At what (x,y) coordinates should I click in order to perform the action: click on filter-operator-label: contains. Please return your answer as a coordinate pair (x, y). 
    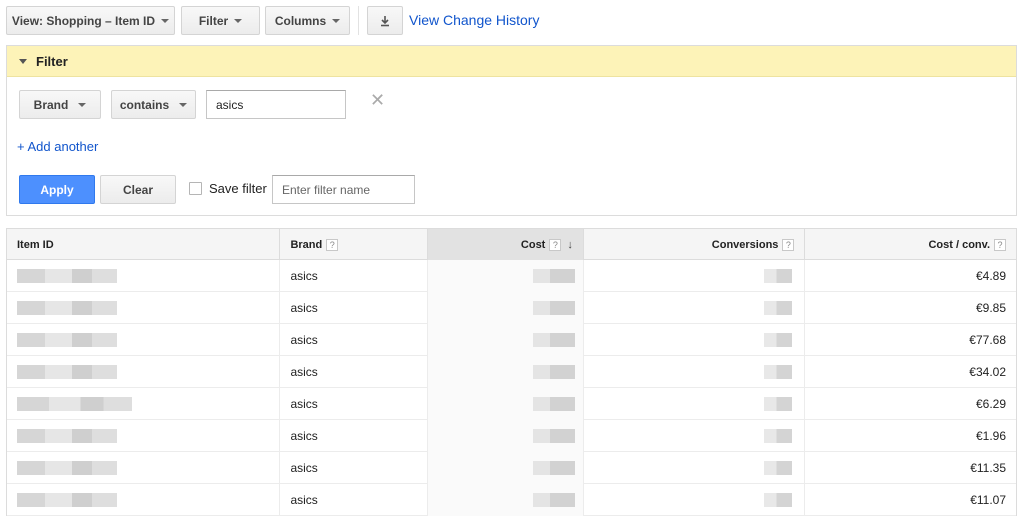
    Looking at the image, I should click on (144, 104).